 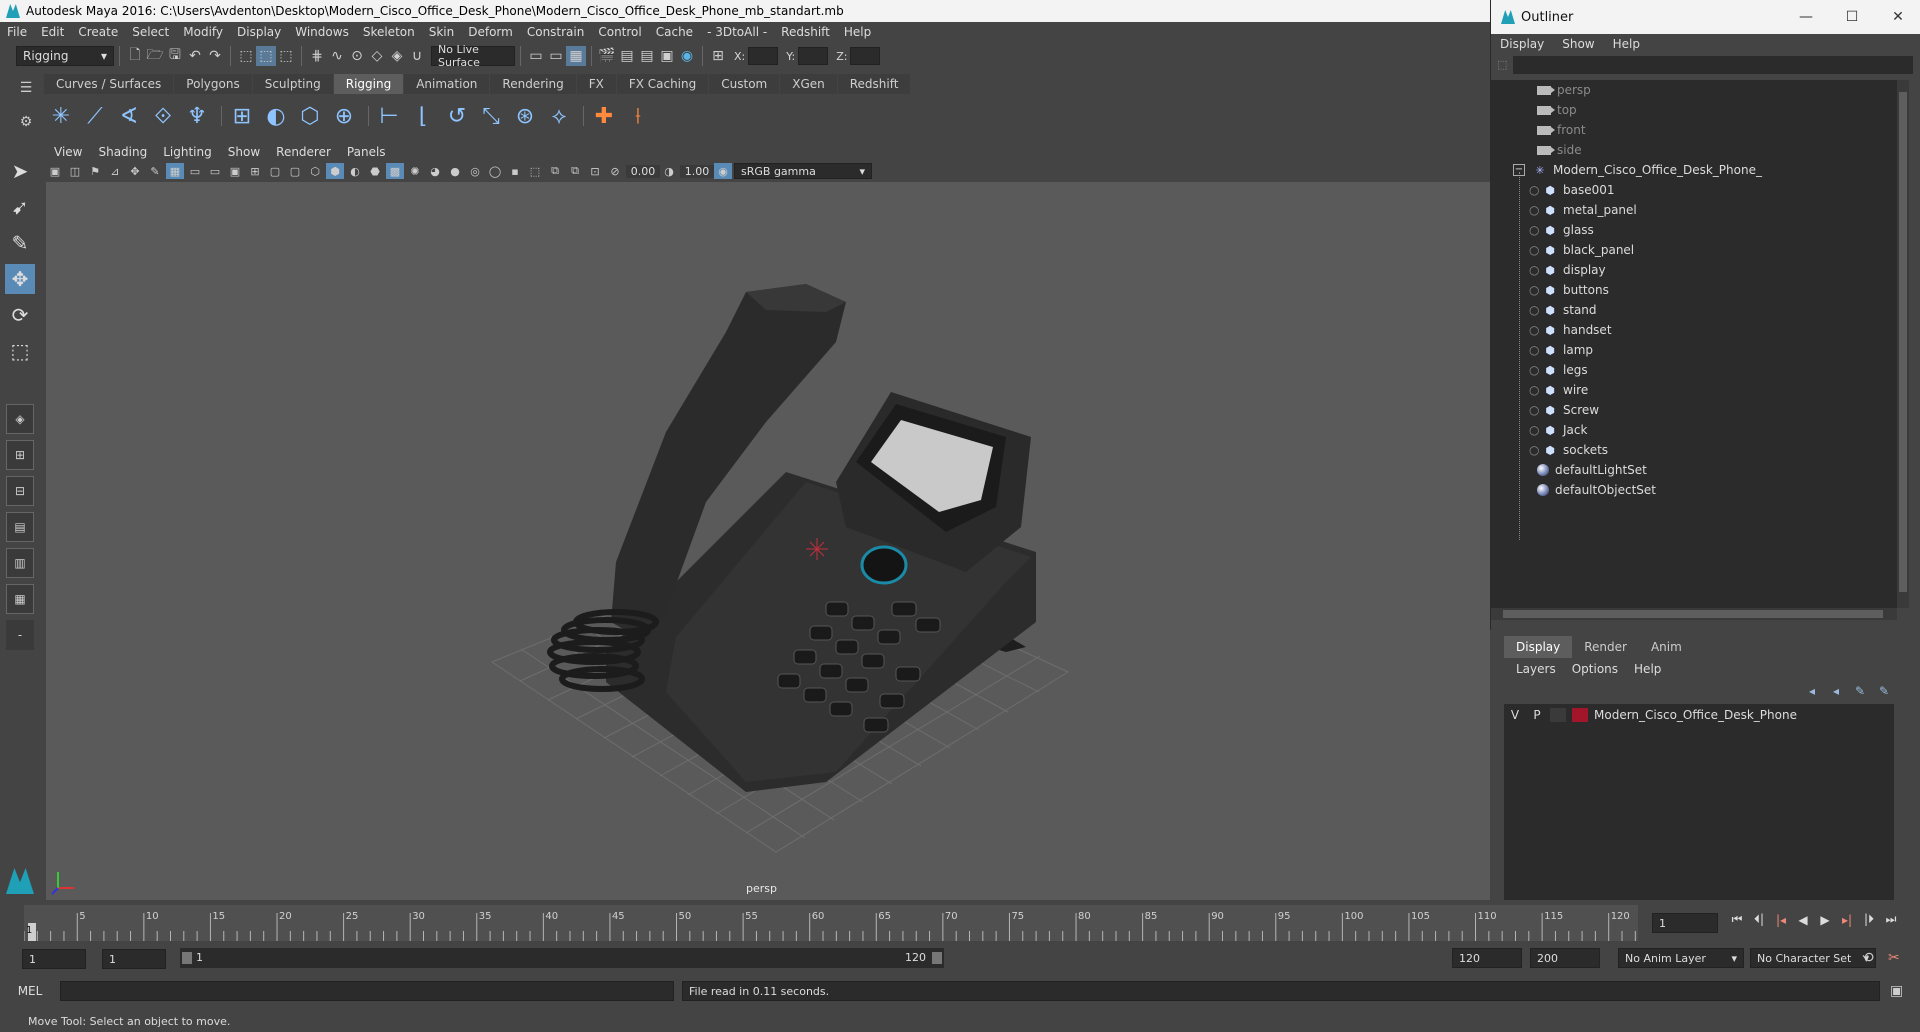 What do you see at coordinates (607, 56) in the screenshot?
I see `render-view-icon: 🎬` at bounding box center [607, 56].